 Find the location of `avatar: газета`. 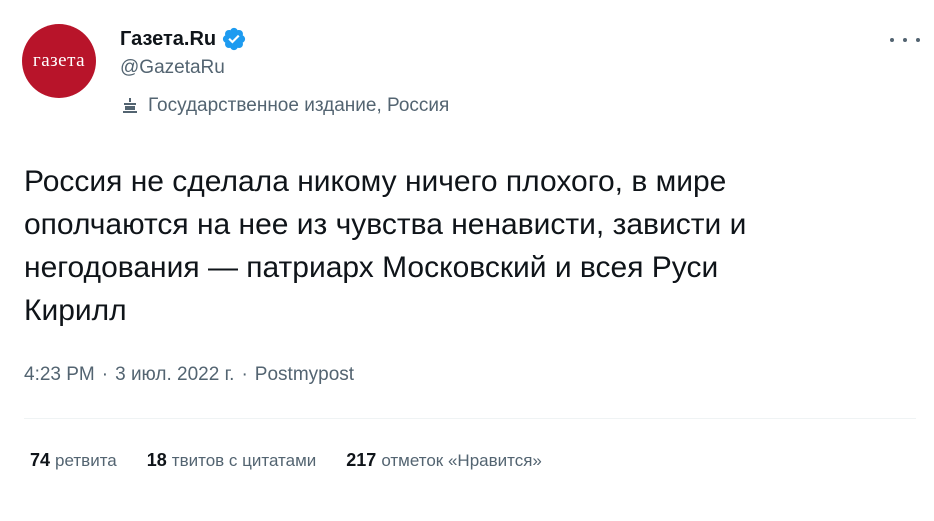

avatar: газета is located at coordinates (59, 61).